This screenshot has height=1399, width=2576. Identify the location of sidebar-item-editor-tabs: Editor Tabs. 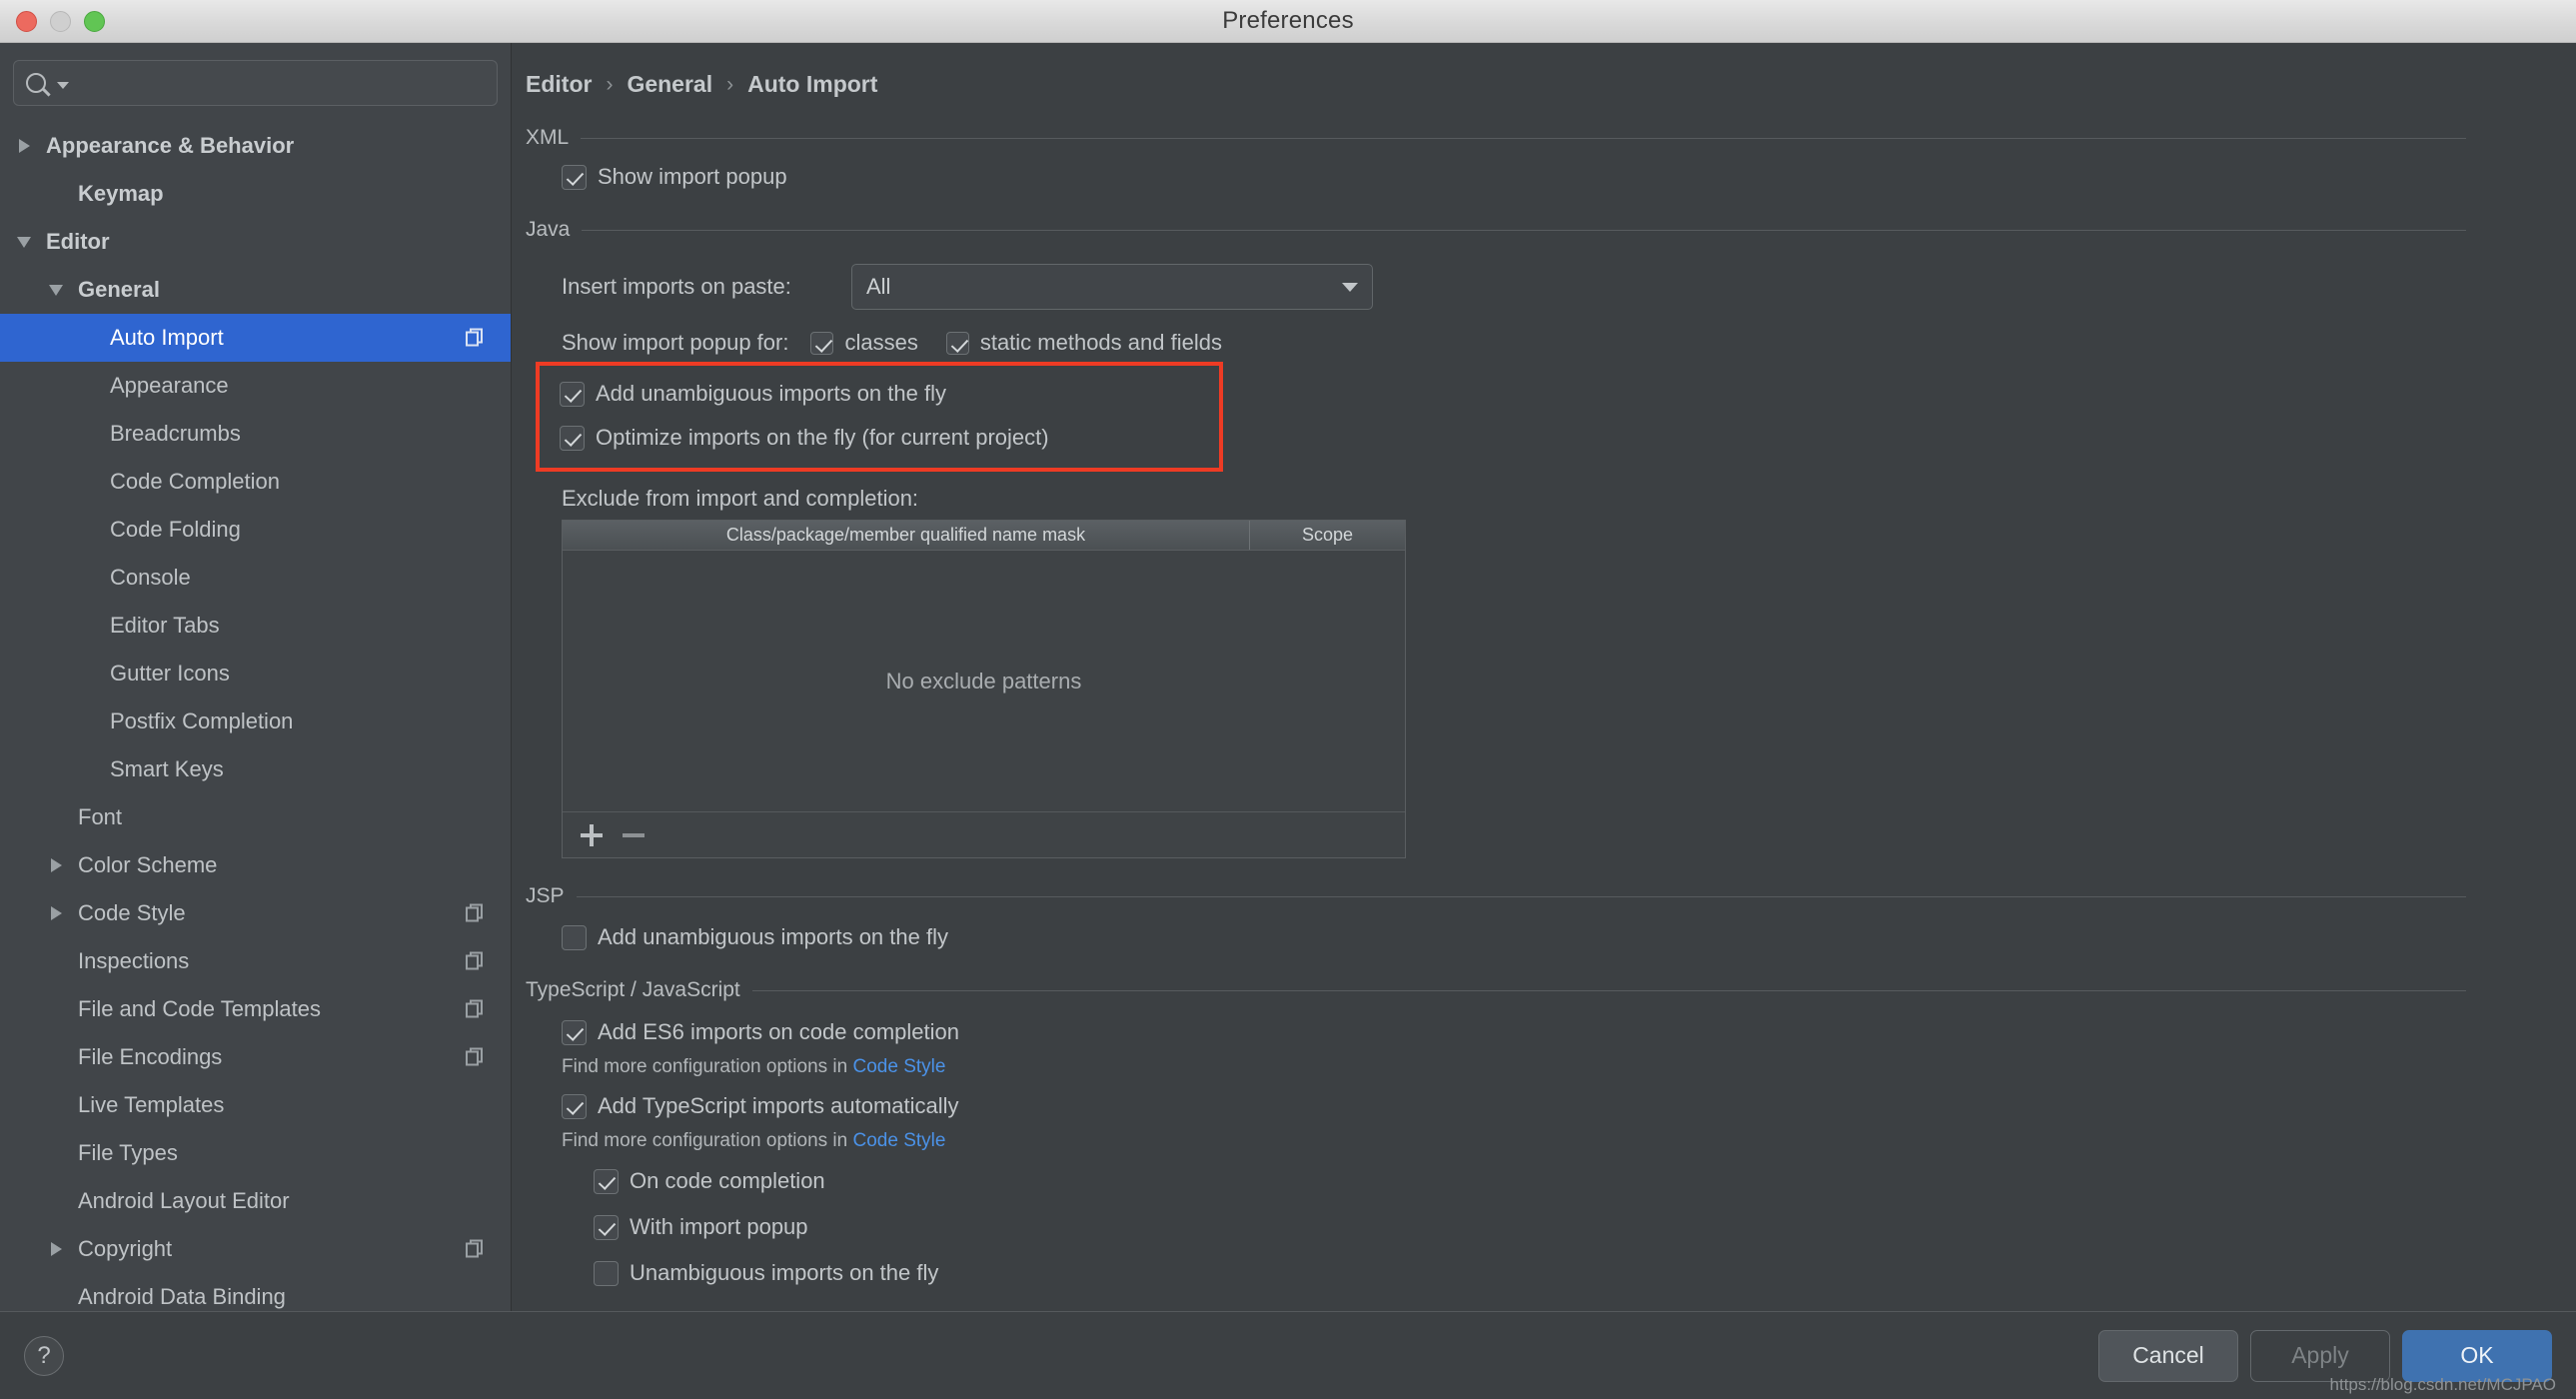
(255, 626).